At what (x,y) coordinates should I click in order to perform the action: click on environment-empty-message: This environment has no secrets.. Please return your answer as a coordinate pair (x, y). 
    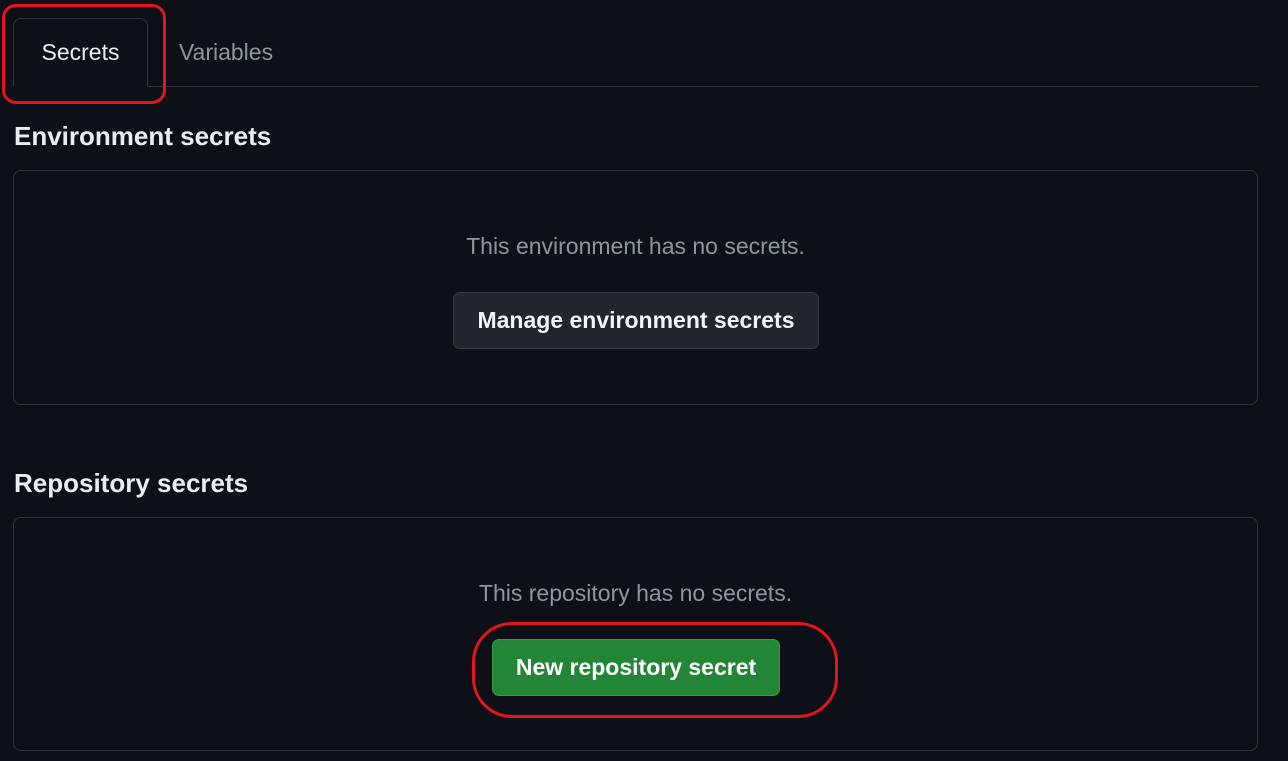
    Looking at the image, I should click on (635, 246).